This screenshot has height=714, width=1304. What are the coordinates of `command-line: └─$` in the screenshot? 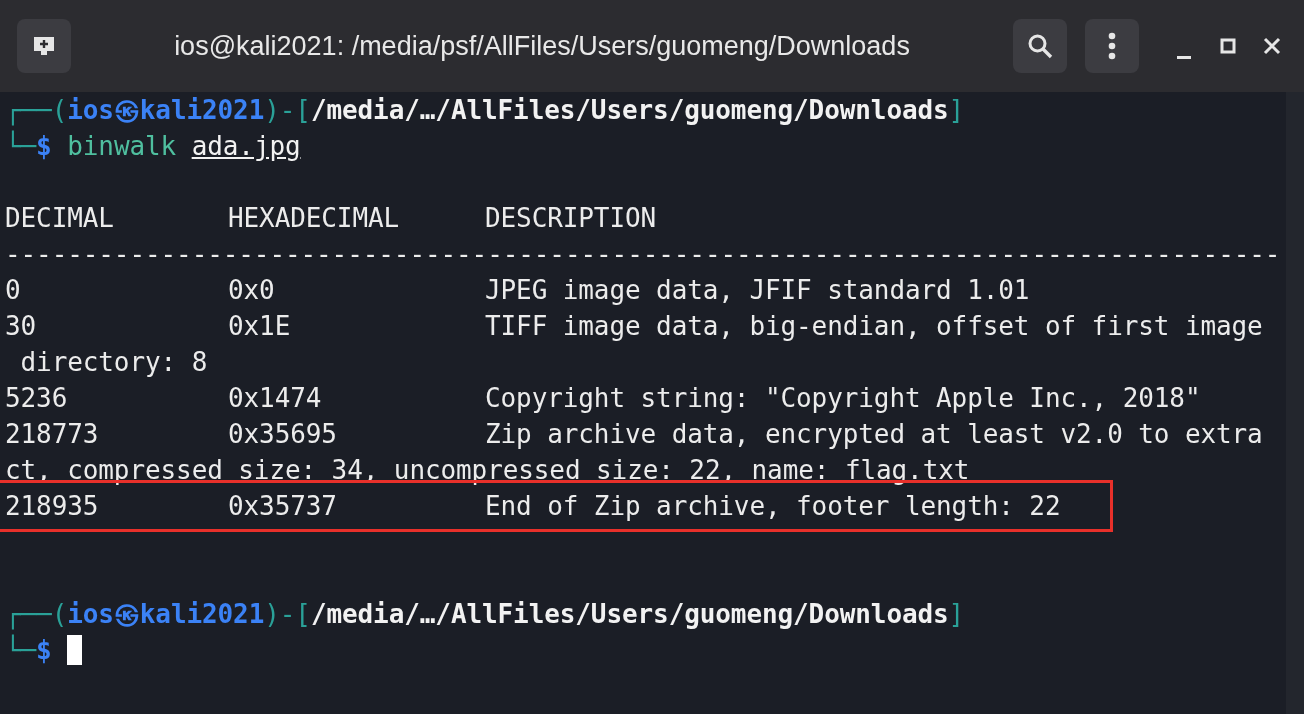 It's located at (28, 650).